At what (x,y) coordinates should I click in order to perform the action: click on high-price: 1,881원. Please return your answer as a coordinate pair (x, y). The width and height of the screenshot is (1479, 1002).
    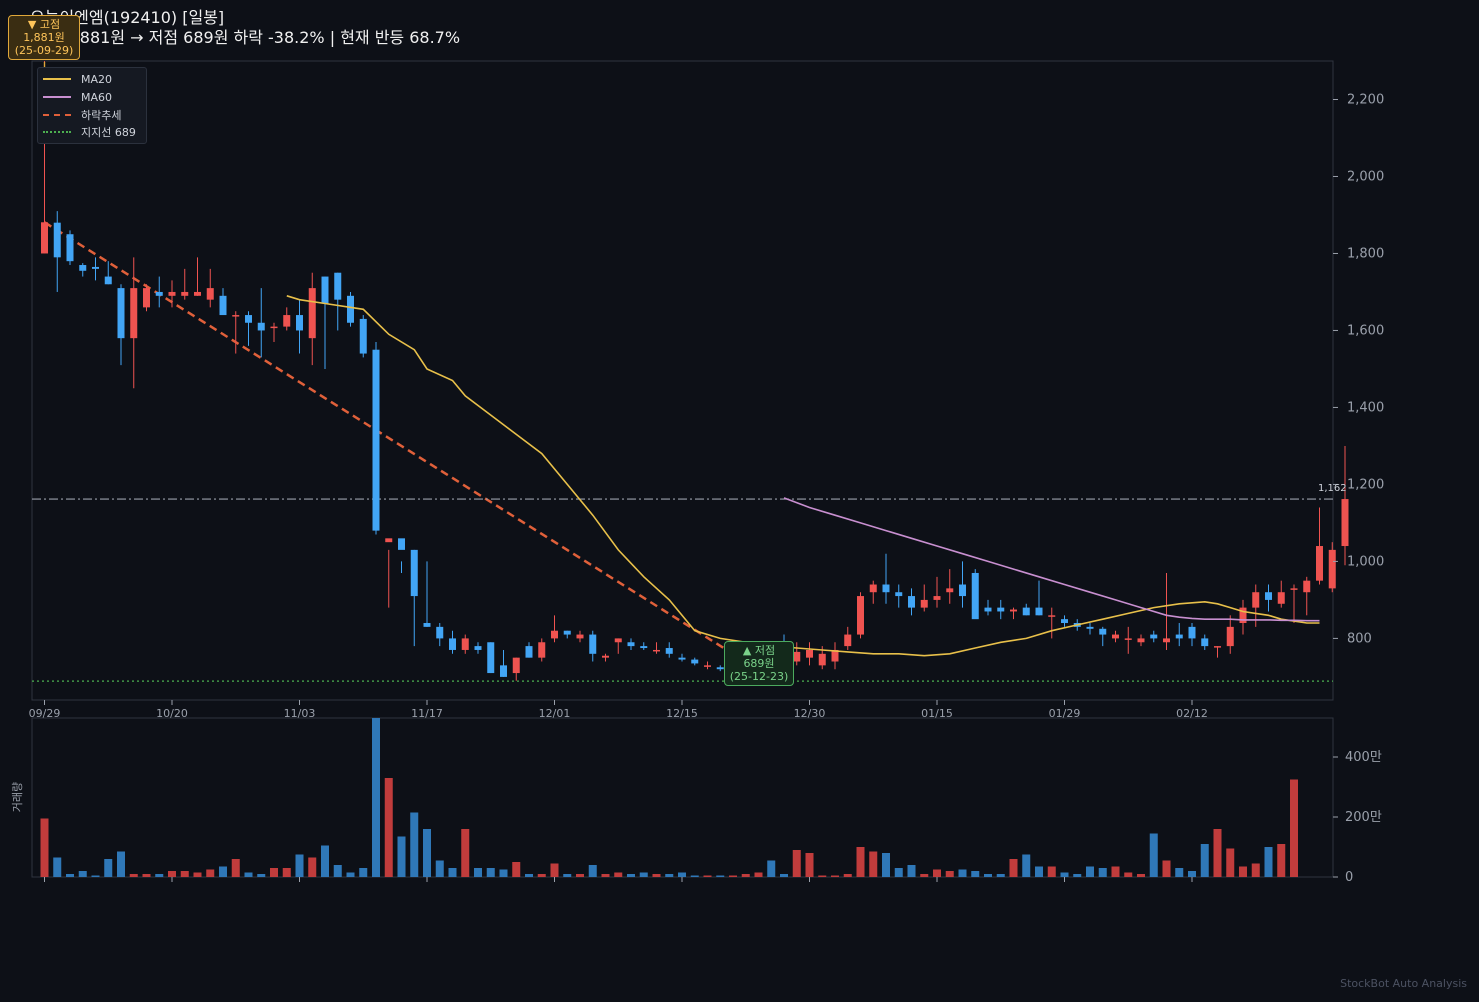
    Looking at the image, I should click on (44, 37).